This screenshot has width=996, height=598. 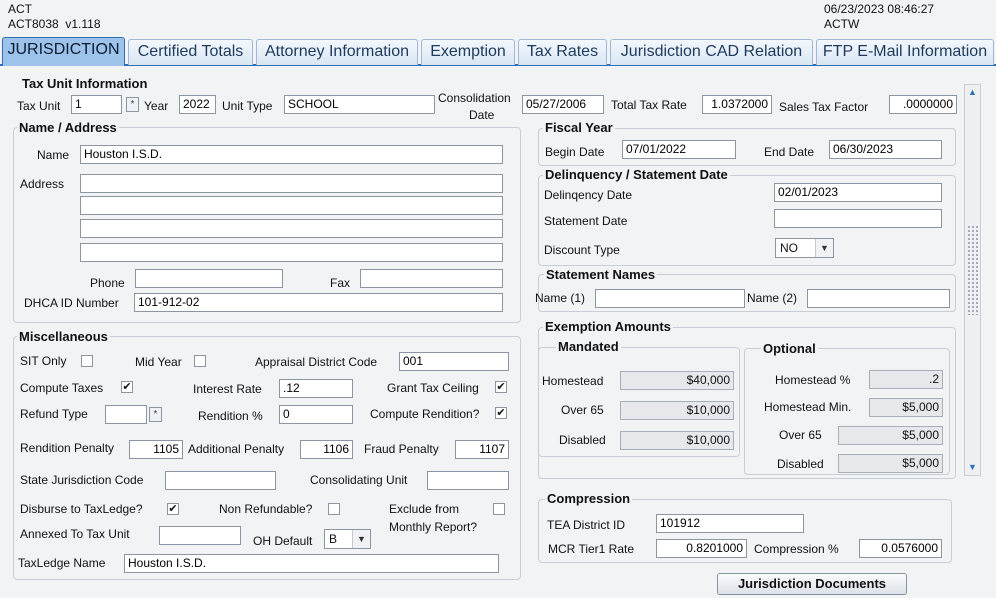 What do you see at coordinates (158, 362) in the screenshot?
I see `mid-year-label: Mid Year` at bounding box center [158, 362].